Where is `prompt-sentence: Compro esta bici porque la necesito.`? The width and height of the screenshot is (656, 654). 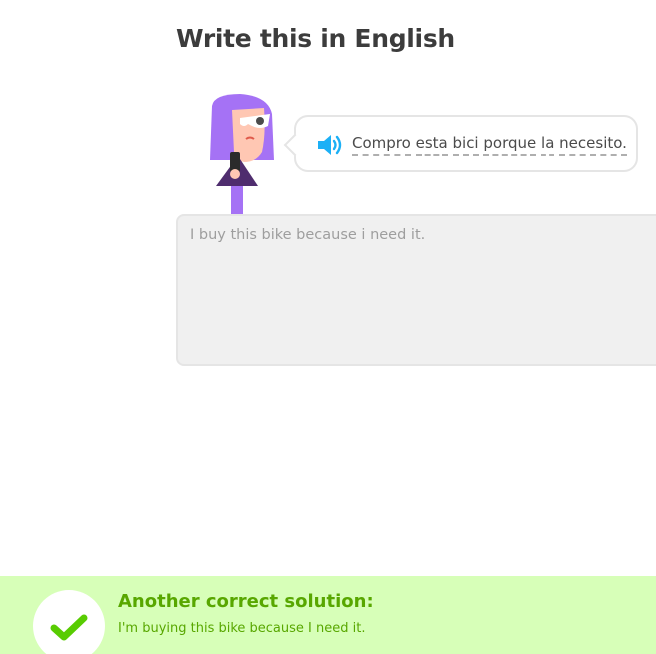 prompt-sentence: Compro esta bici porque la necesito. is located at coordinates (489, 145).